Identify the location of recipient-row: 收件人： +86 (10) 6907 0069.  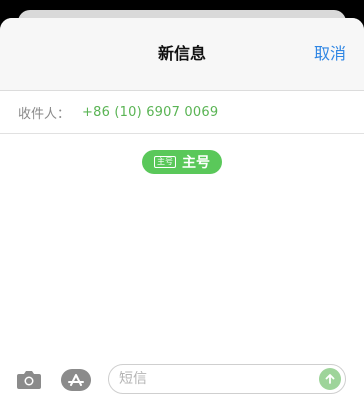
(182, 112).